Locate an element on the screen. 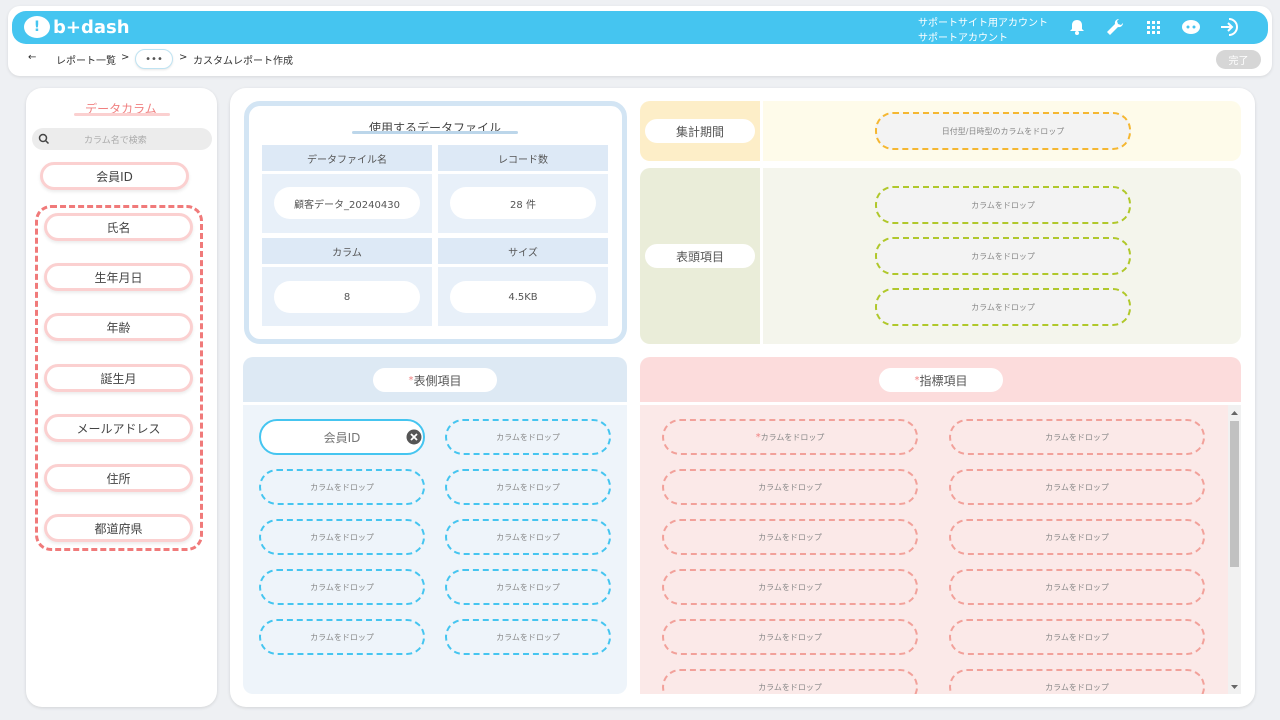 This screenshot has height=720, width=1280. wrench-icon is located at coordinates (1115, 27).